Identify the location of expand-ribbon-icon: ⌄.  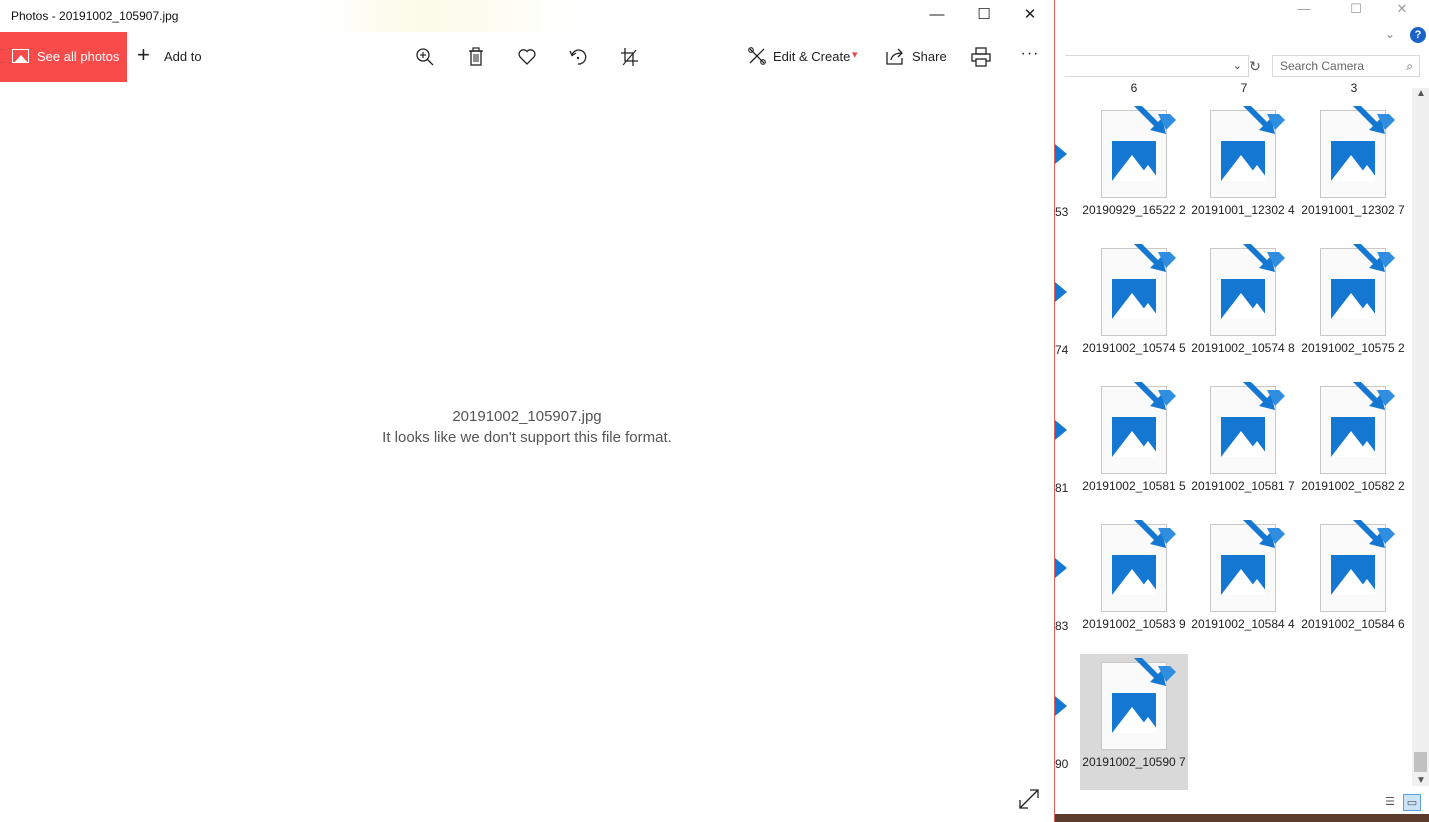
(1390, 34).